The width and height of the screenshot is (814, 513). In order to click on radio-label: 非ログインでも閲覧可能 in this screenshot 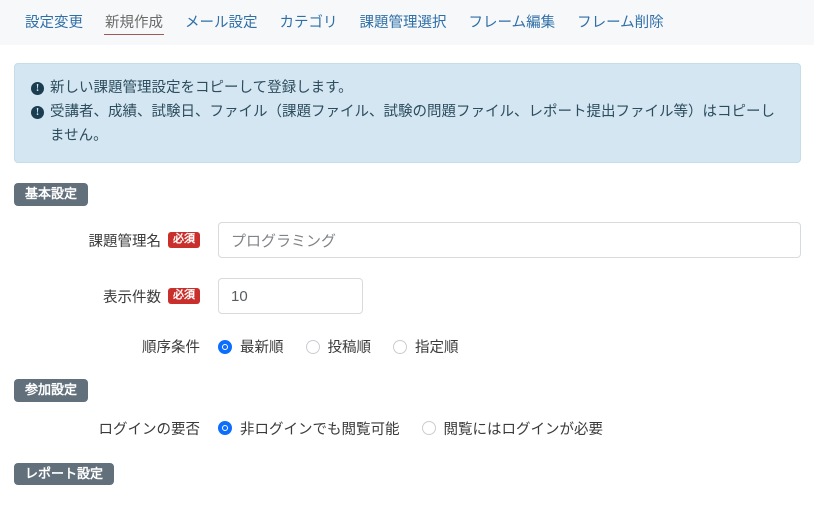, I will do `click(320, 429)`.